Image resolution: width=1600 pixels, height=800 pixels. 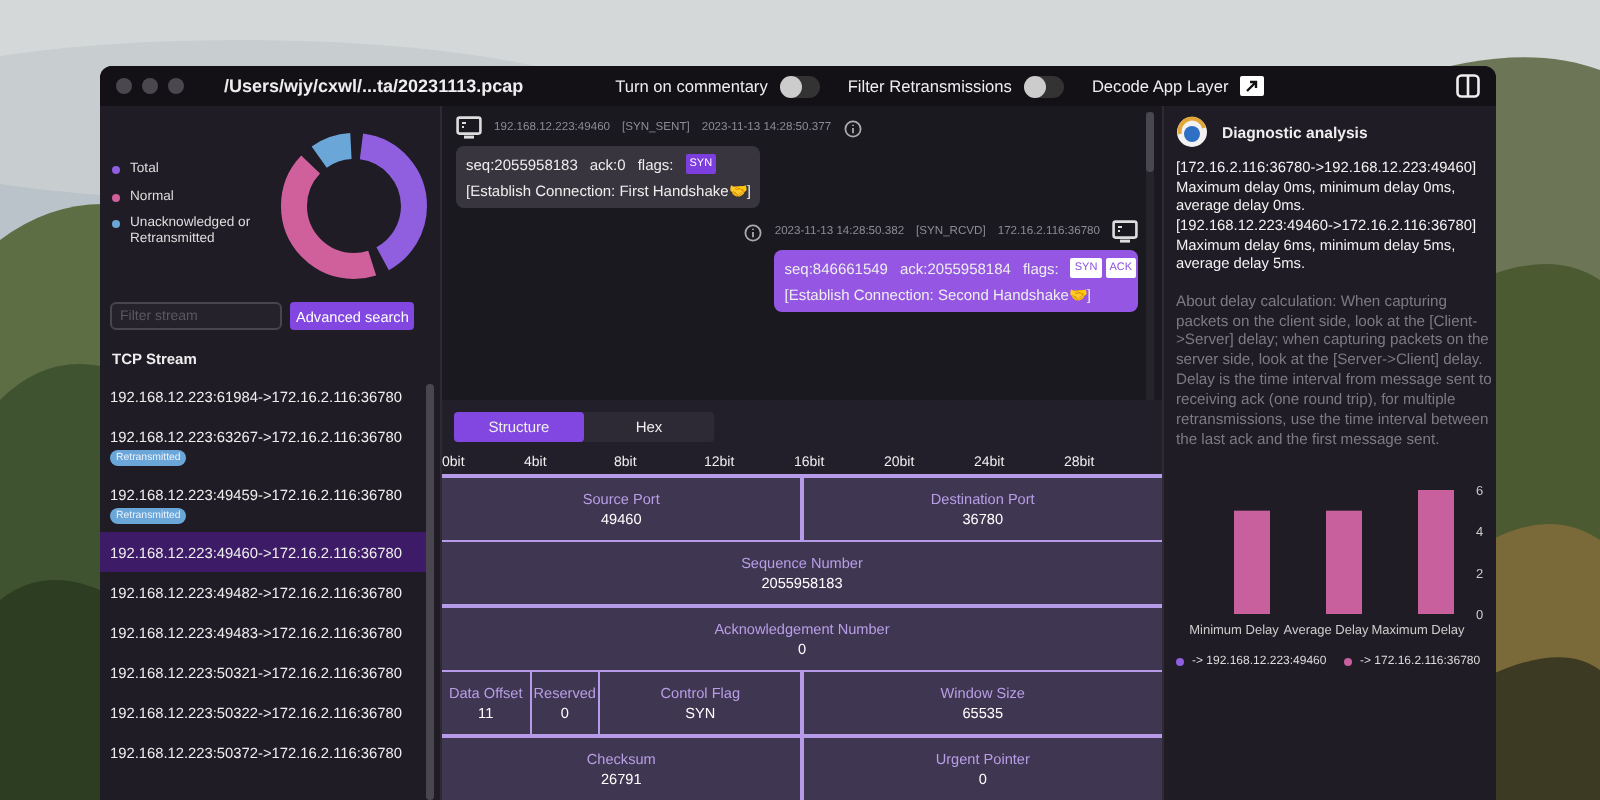 What do you see at coordinates (1160, 86) in the screenshot?
I see `toggle-label: Decode App Layer` at bounding box center [1160, 86].